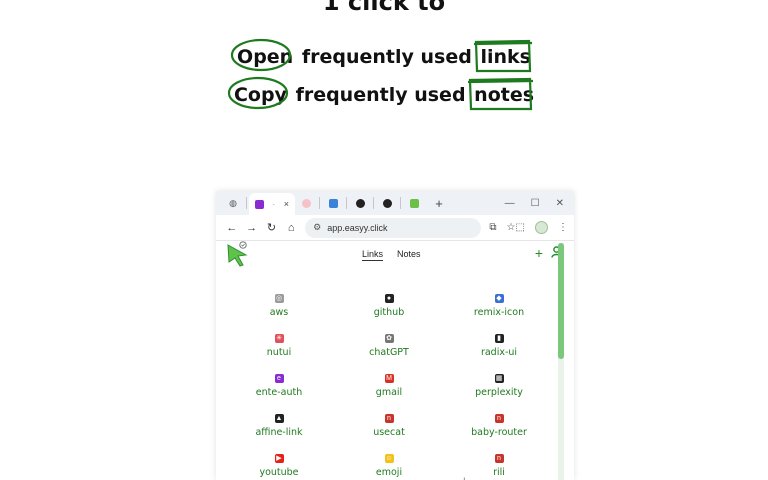  I want to click on close-icon: ×, so click(286, 204).